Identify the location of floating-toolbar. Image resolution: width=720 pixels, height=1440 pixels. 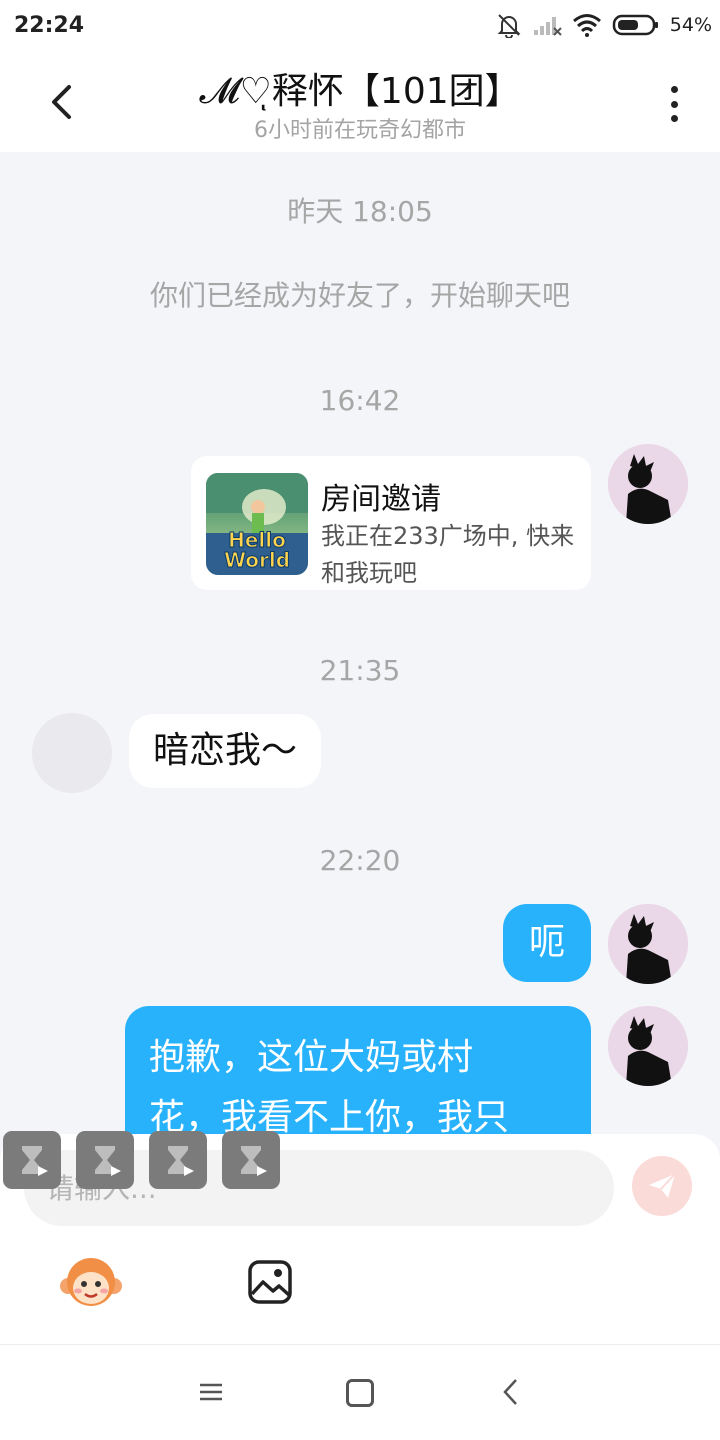
(150, 1161).